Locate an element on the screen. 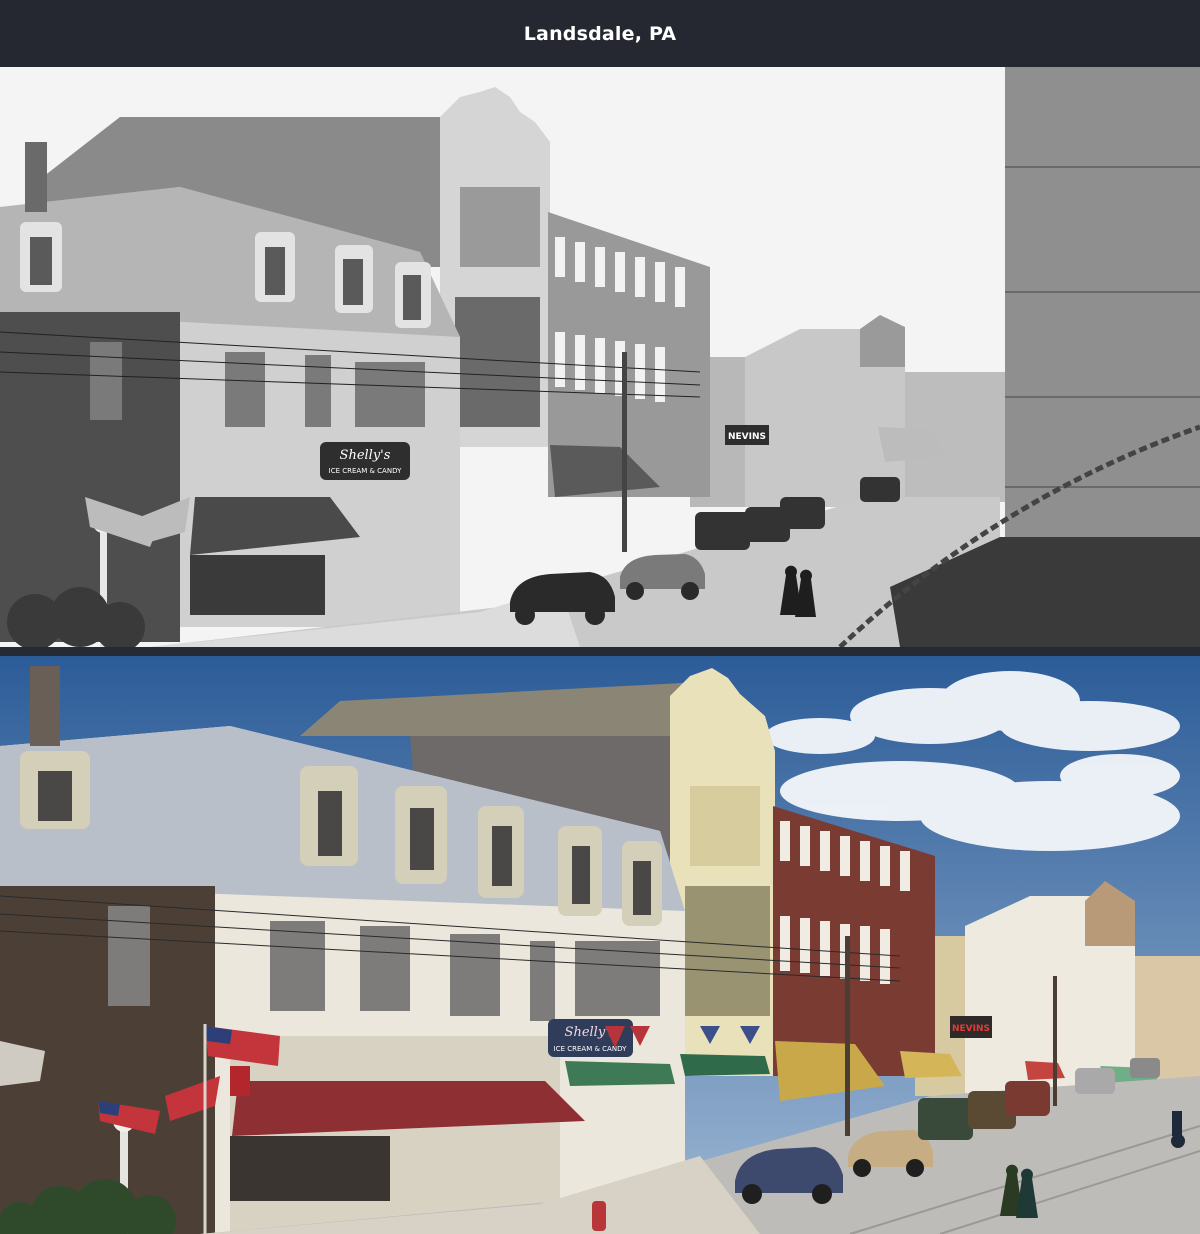 The height and width of the screenshot is (1234, 1200). sign-ice-cream-bw: ICE CREAM & CANDY is located at coordinates (365, 471).